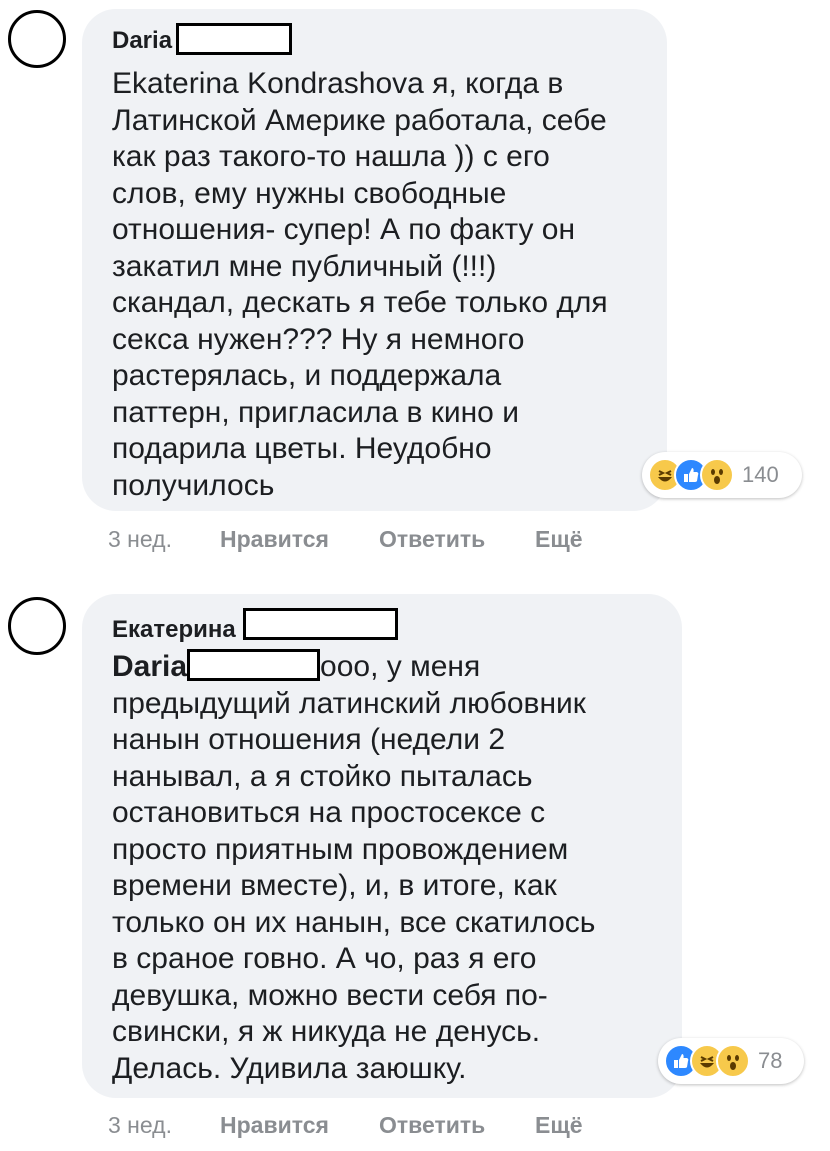 This screenshot has width=830, height=1151. I want to click on reaction-summary: 78, so click(731, 1061).